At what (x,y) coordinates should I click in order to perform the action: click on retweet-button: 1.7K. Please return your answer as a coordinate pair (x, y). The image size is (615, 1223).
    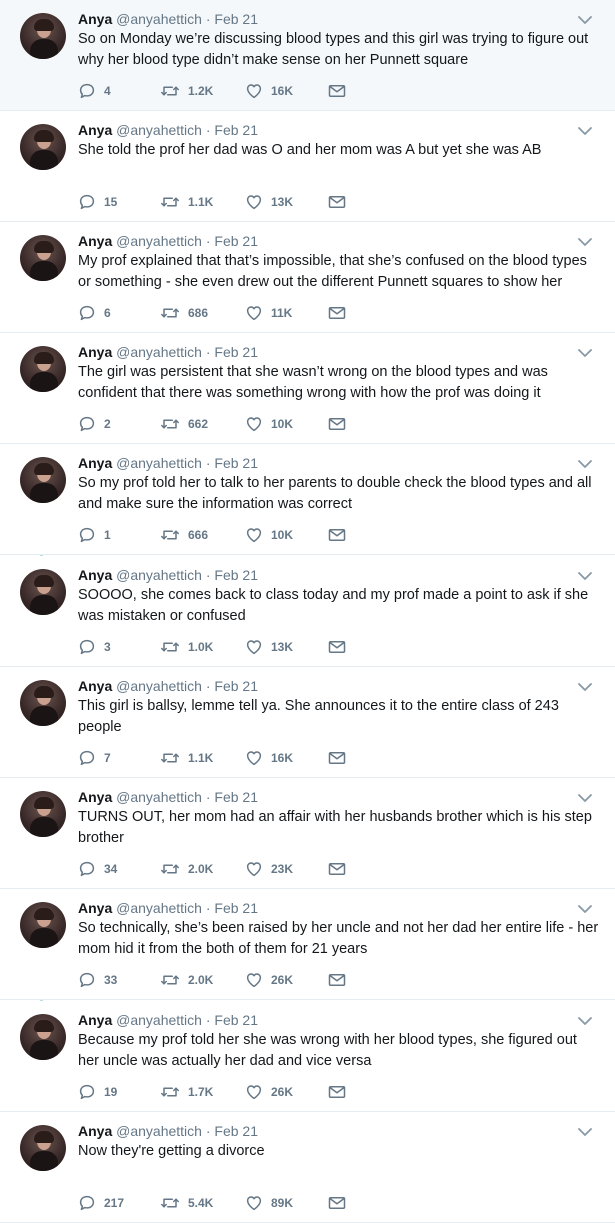
    Looking at the image, I should click on (186, 1092).